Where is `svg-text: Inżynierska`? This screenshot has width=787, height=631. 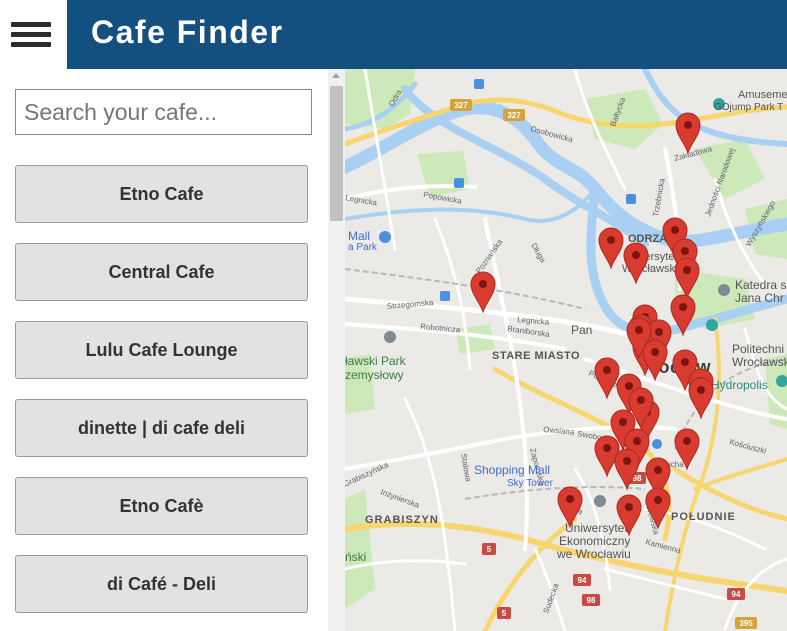
svg-text: Inżynierska is located at coordinates (400, 498).